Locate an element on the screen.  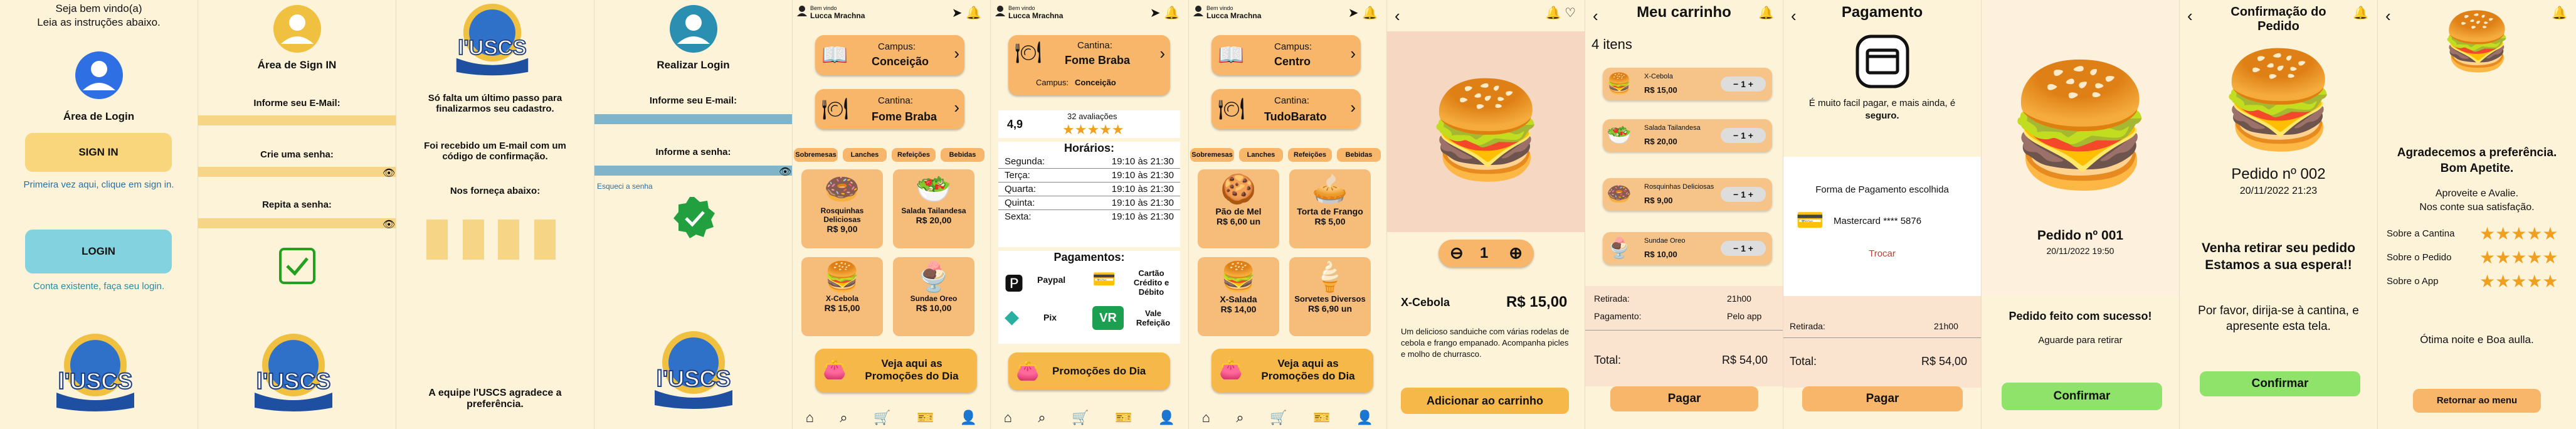
repeat-password-field is located at coordinates (297, 223).